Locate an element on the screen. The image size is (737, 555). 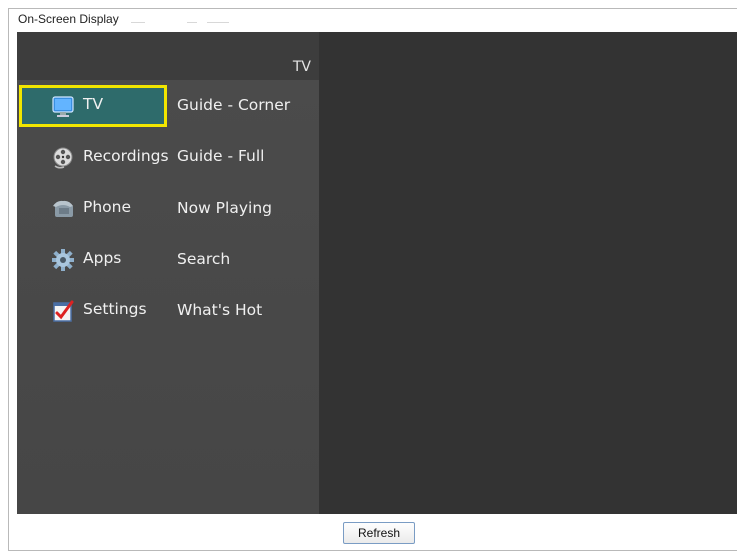
submenu-item-whats-hot: What's Hot is located at coordinates (219, 310).